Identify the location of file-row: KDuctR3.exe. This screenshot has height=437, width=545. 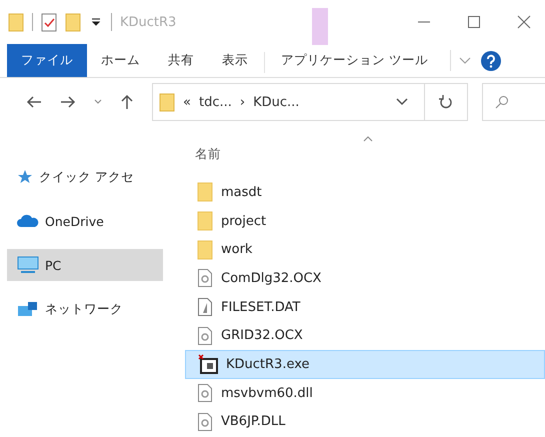
(365, 364).